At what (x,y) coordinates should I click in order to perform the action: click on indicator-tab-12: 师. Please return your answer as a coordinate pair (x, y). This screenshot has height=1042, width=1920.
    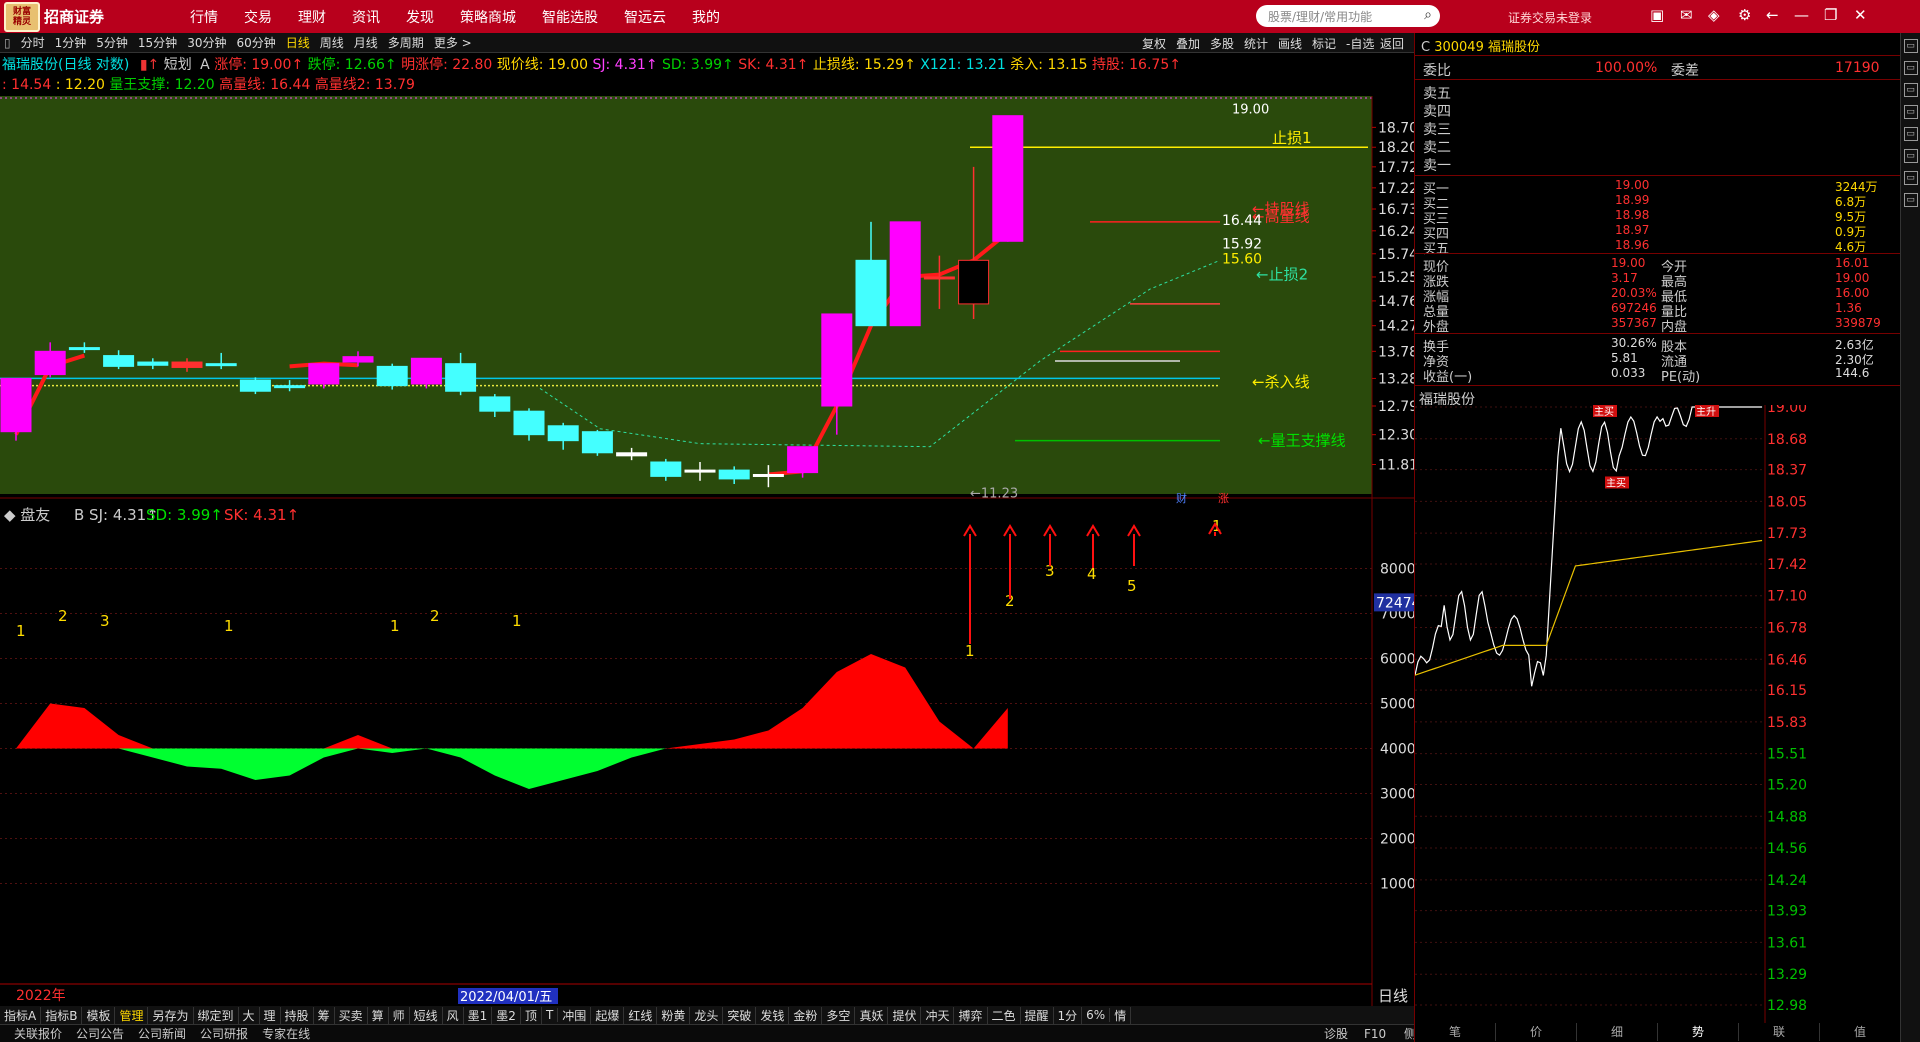
    Looking at the image, I should click on (399, 1015).